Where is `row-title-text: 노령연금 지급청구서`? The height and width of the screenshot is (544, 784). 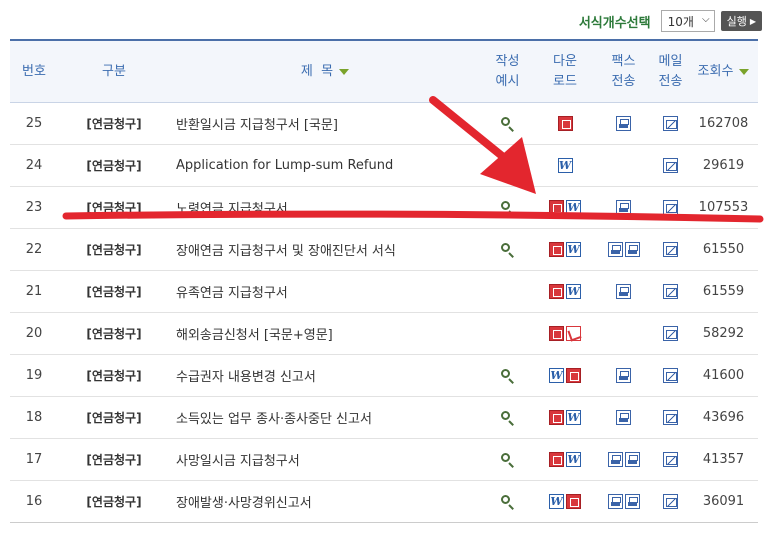 row-title-text: 노령연금 지급청구서 is located at coordinates (232, 207).